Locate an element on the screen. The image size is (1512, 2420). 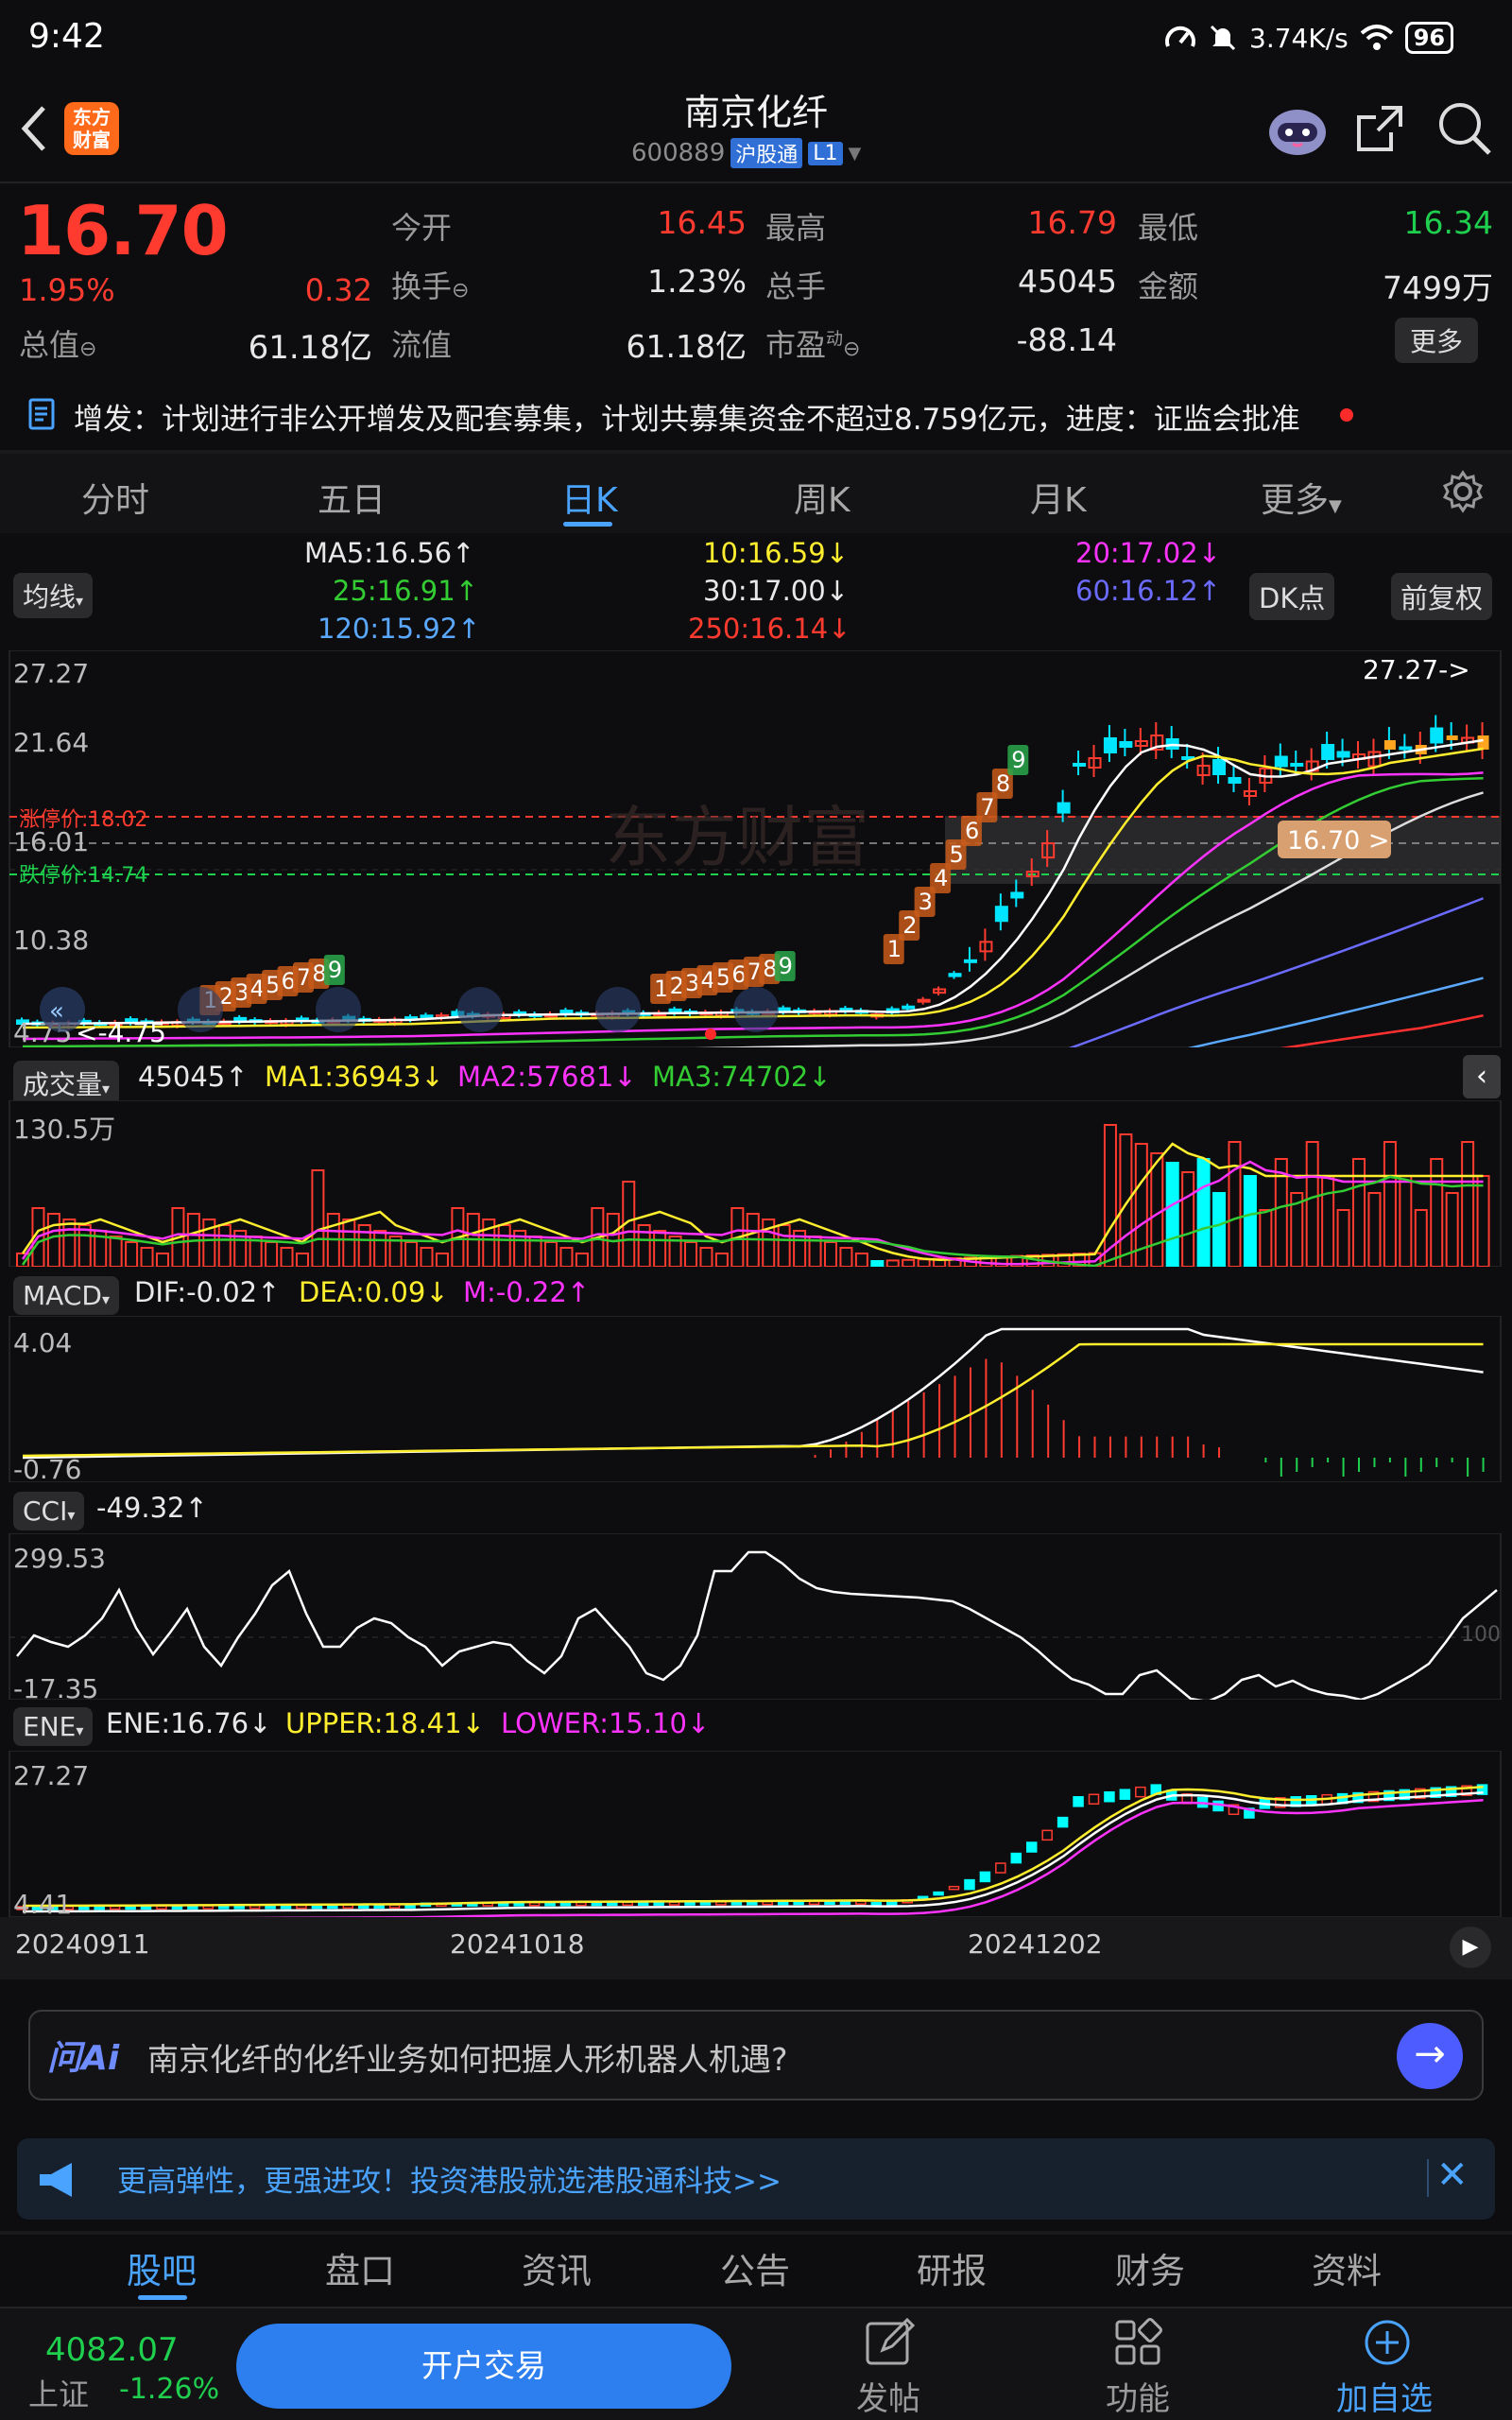
volume-selector: 成交量▾ is located at coordinates (66, 1083).